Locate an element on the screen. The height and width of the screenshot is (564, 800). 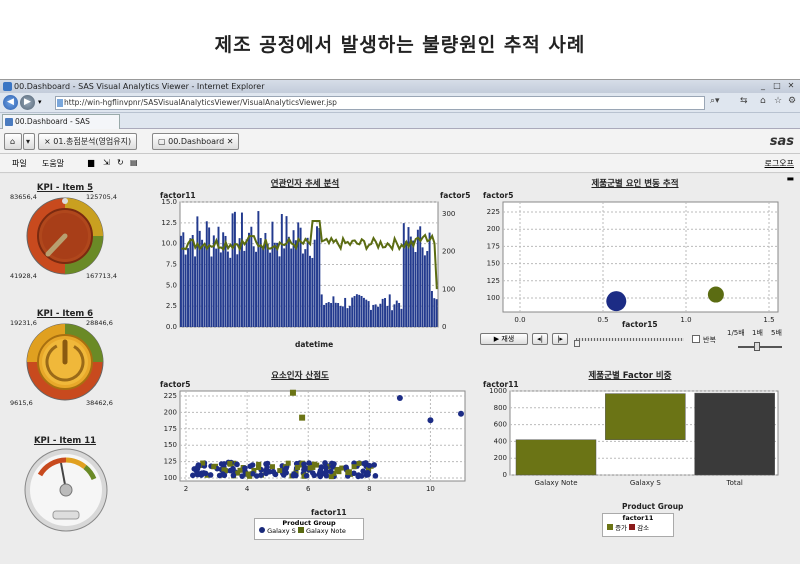
tools-icon: ⚙ is located at coordinates (792, 101).